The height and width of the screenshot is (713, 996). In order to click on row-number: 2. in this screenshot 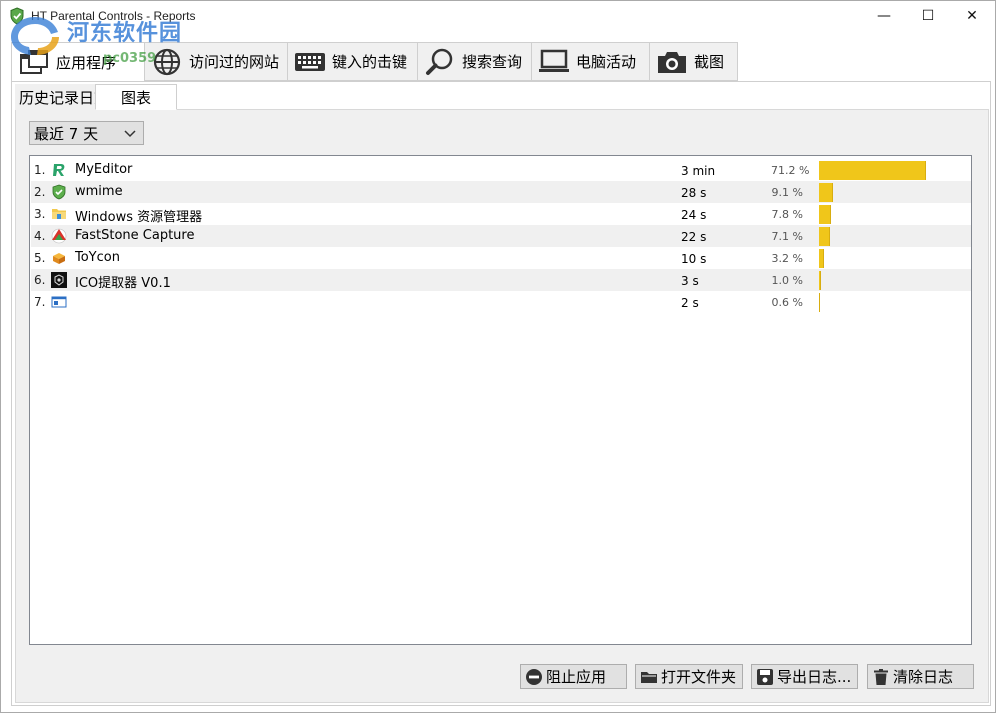, I will do `click(40, 192)`.